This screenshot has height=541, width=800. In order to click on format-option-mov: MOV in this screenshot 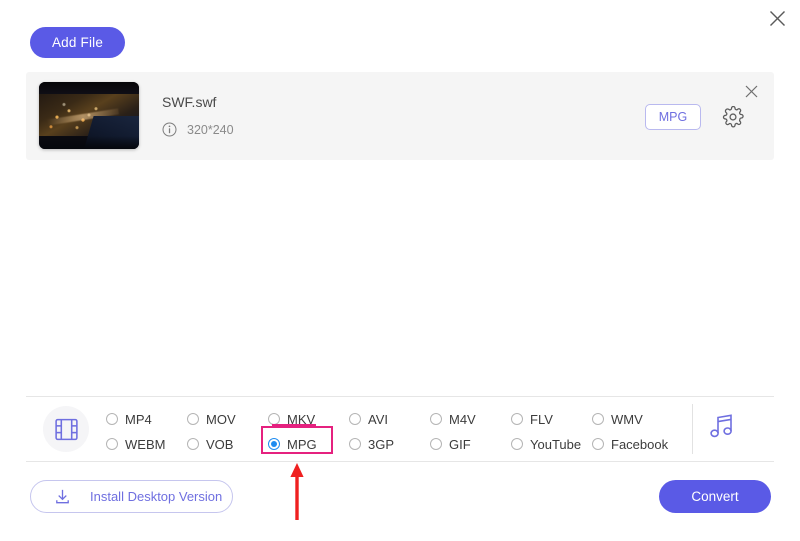, I will do `click(211, 419)`.